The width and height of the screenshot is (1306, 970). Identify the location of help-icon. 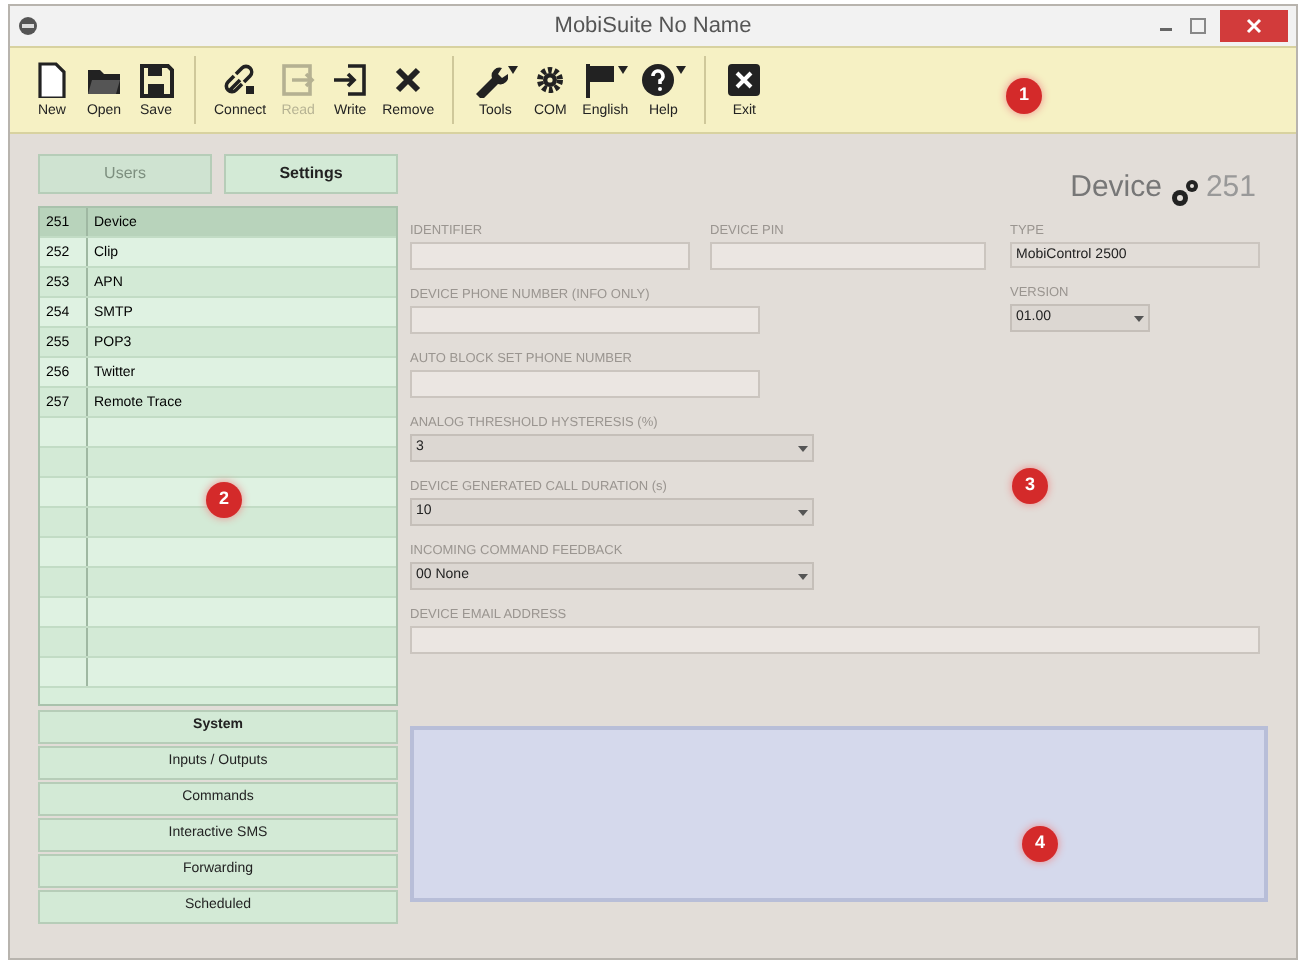
(658, 79).